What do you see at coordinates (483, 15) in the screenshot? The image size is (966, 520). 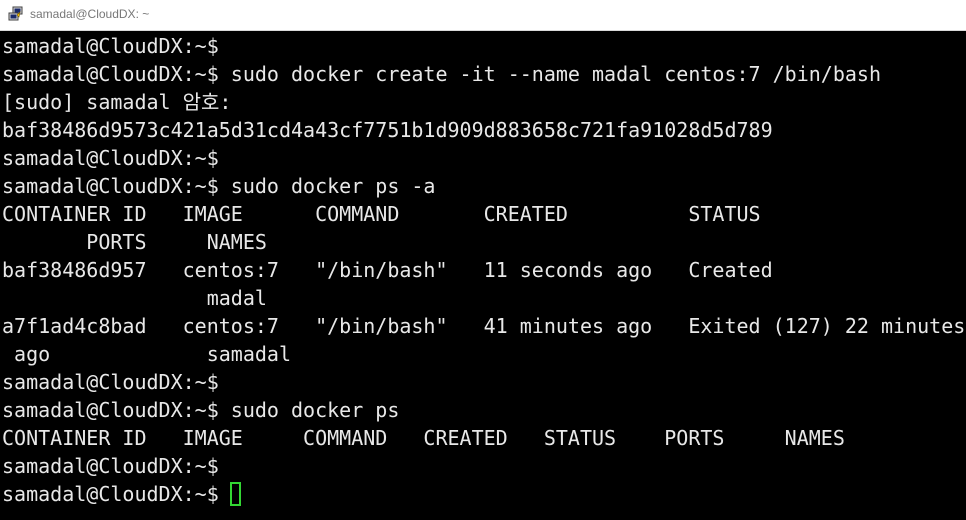 I see `title-bar: samadal@CloudDX: ~` at bounding box center [483, 15].